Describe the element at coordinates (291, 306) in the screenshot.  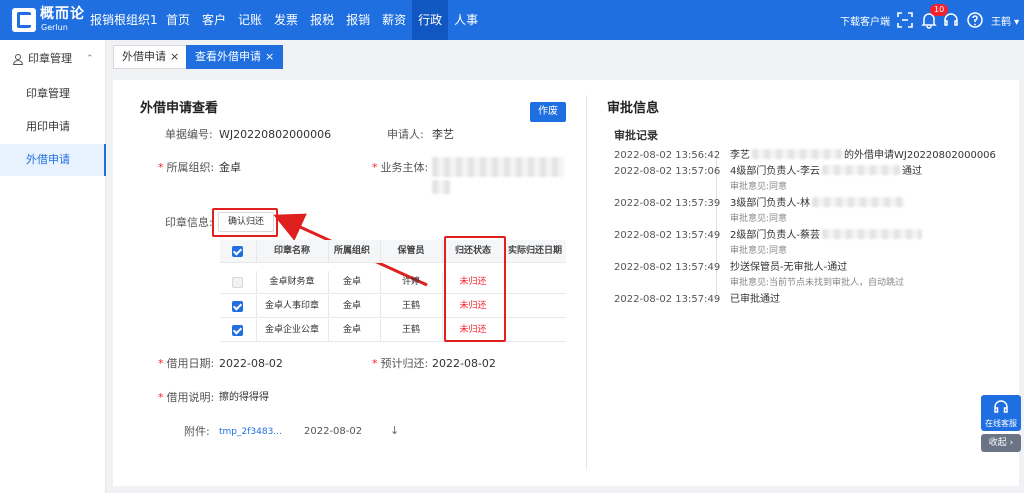
I see `cell-seal-name: 金卓人事印章` at that location.